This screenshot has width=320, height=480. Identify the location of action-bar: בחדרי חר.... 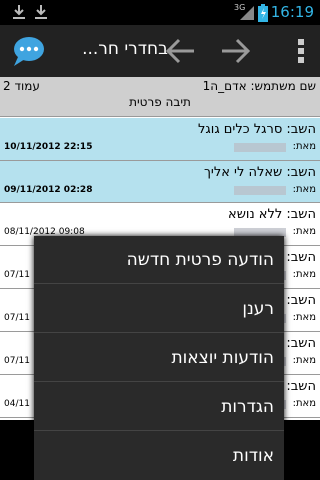
(160, 51).